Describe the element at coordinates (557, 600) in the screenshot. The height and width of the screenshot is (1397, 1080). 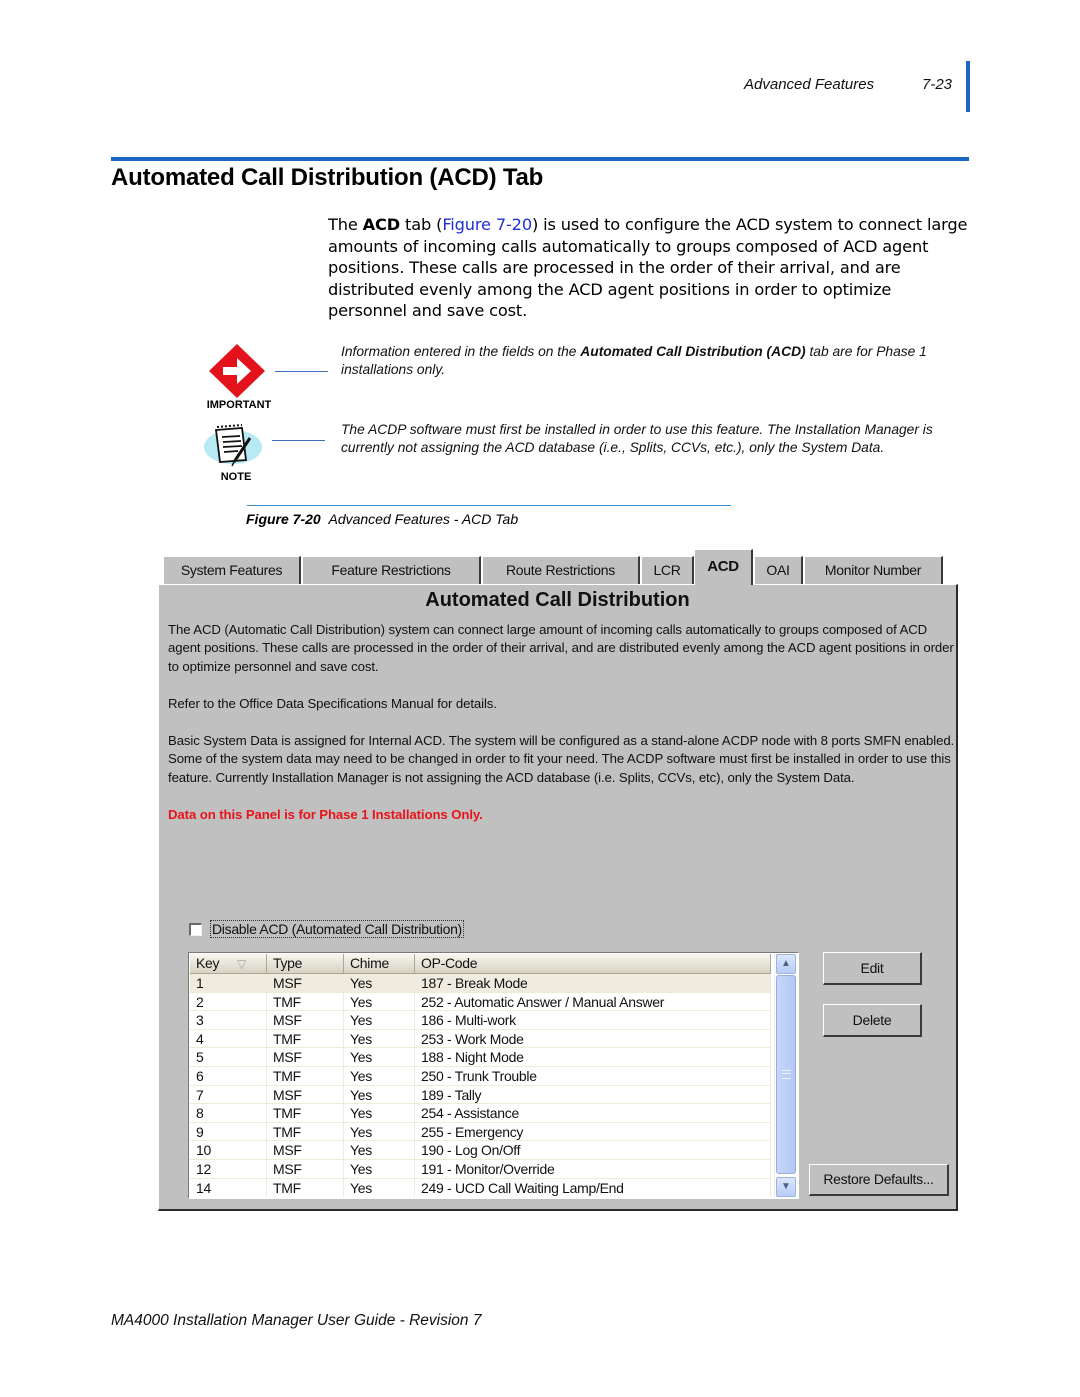
I see `panel-title: Automated Call Distribution` at that location.